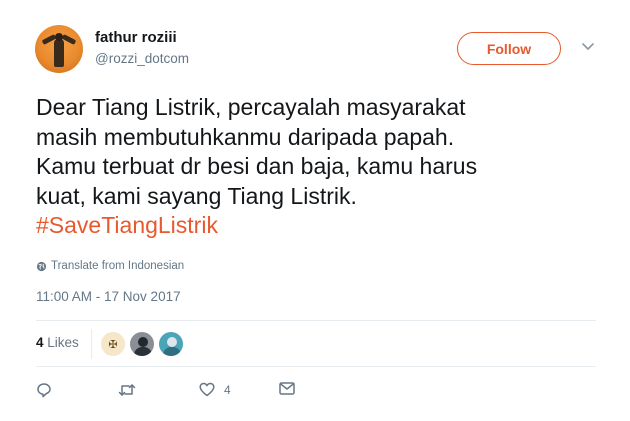 This screenshot has width=630, height=421. What do you see at coordinates (509, 48) in the screenshot?
I see `follow-button: Follow` at bounding box center [509, 48].